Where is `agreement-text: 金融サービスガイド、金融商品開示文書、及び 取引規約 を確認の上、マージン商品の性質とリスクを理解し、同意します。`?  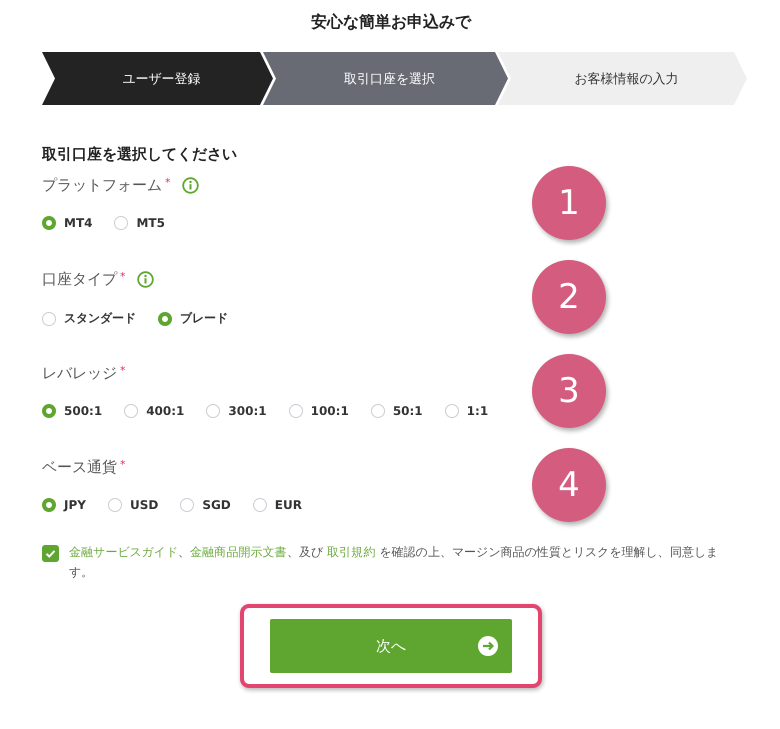 agreement-text: 金融サービスガイド、金融商品開示文書、及び 取引規約 を確認の上、マージン商品の性質とリスクを理解し、同意します。 is located at coordinates (394, 562).